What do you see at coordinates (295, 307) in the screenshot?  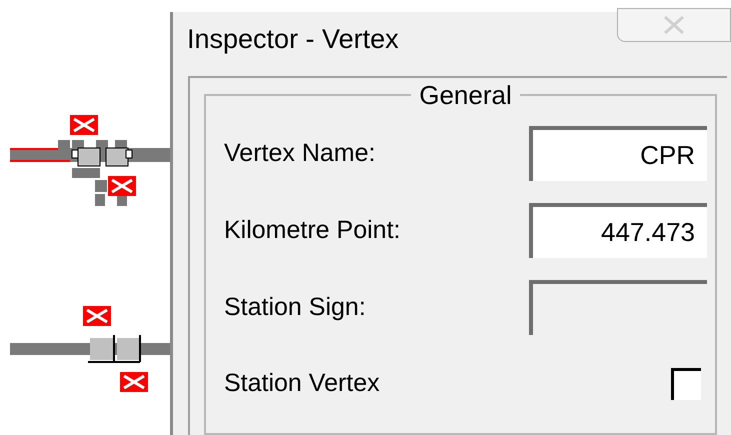 I see `field-label: Station Sign:` at bounding box center [295, 307].